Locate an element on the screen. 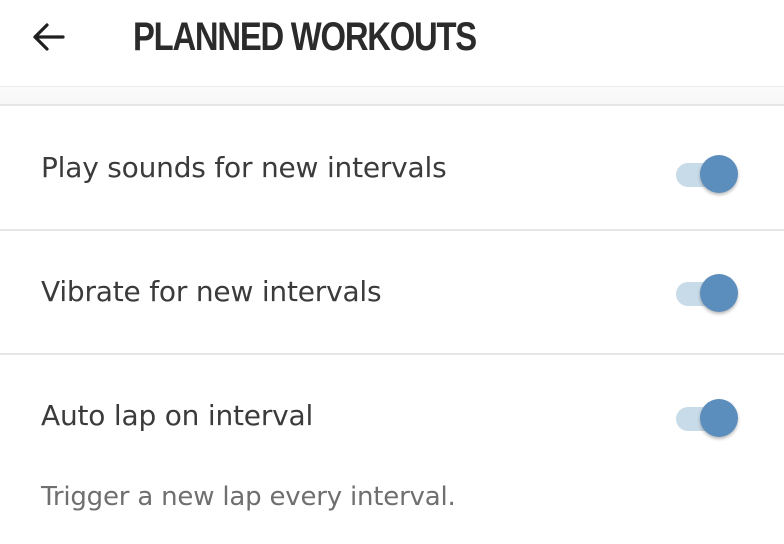  setting-label: Auto lap on interval is located at coordinates (177, 415).